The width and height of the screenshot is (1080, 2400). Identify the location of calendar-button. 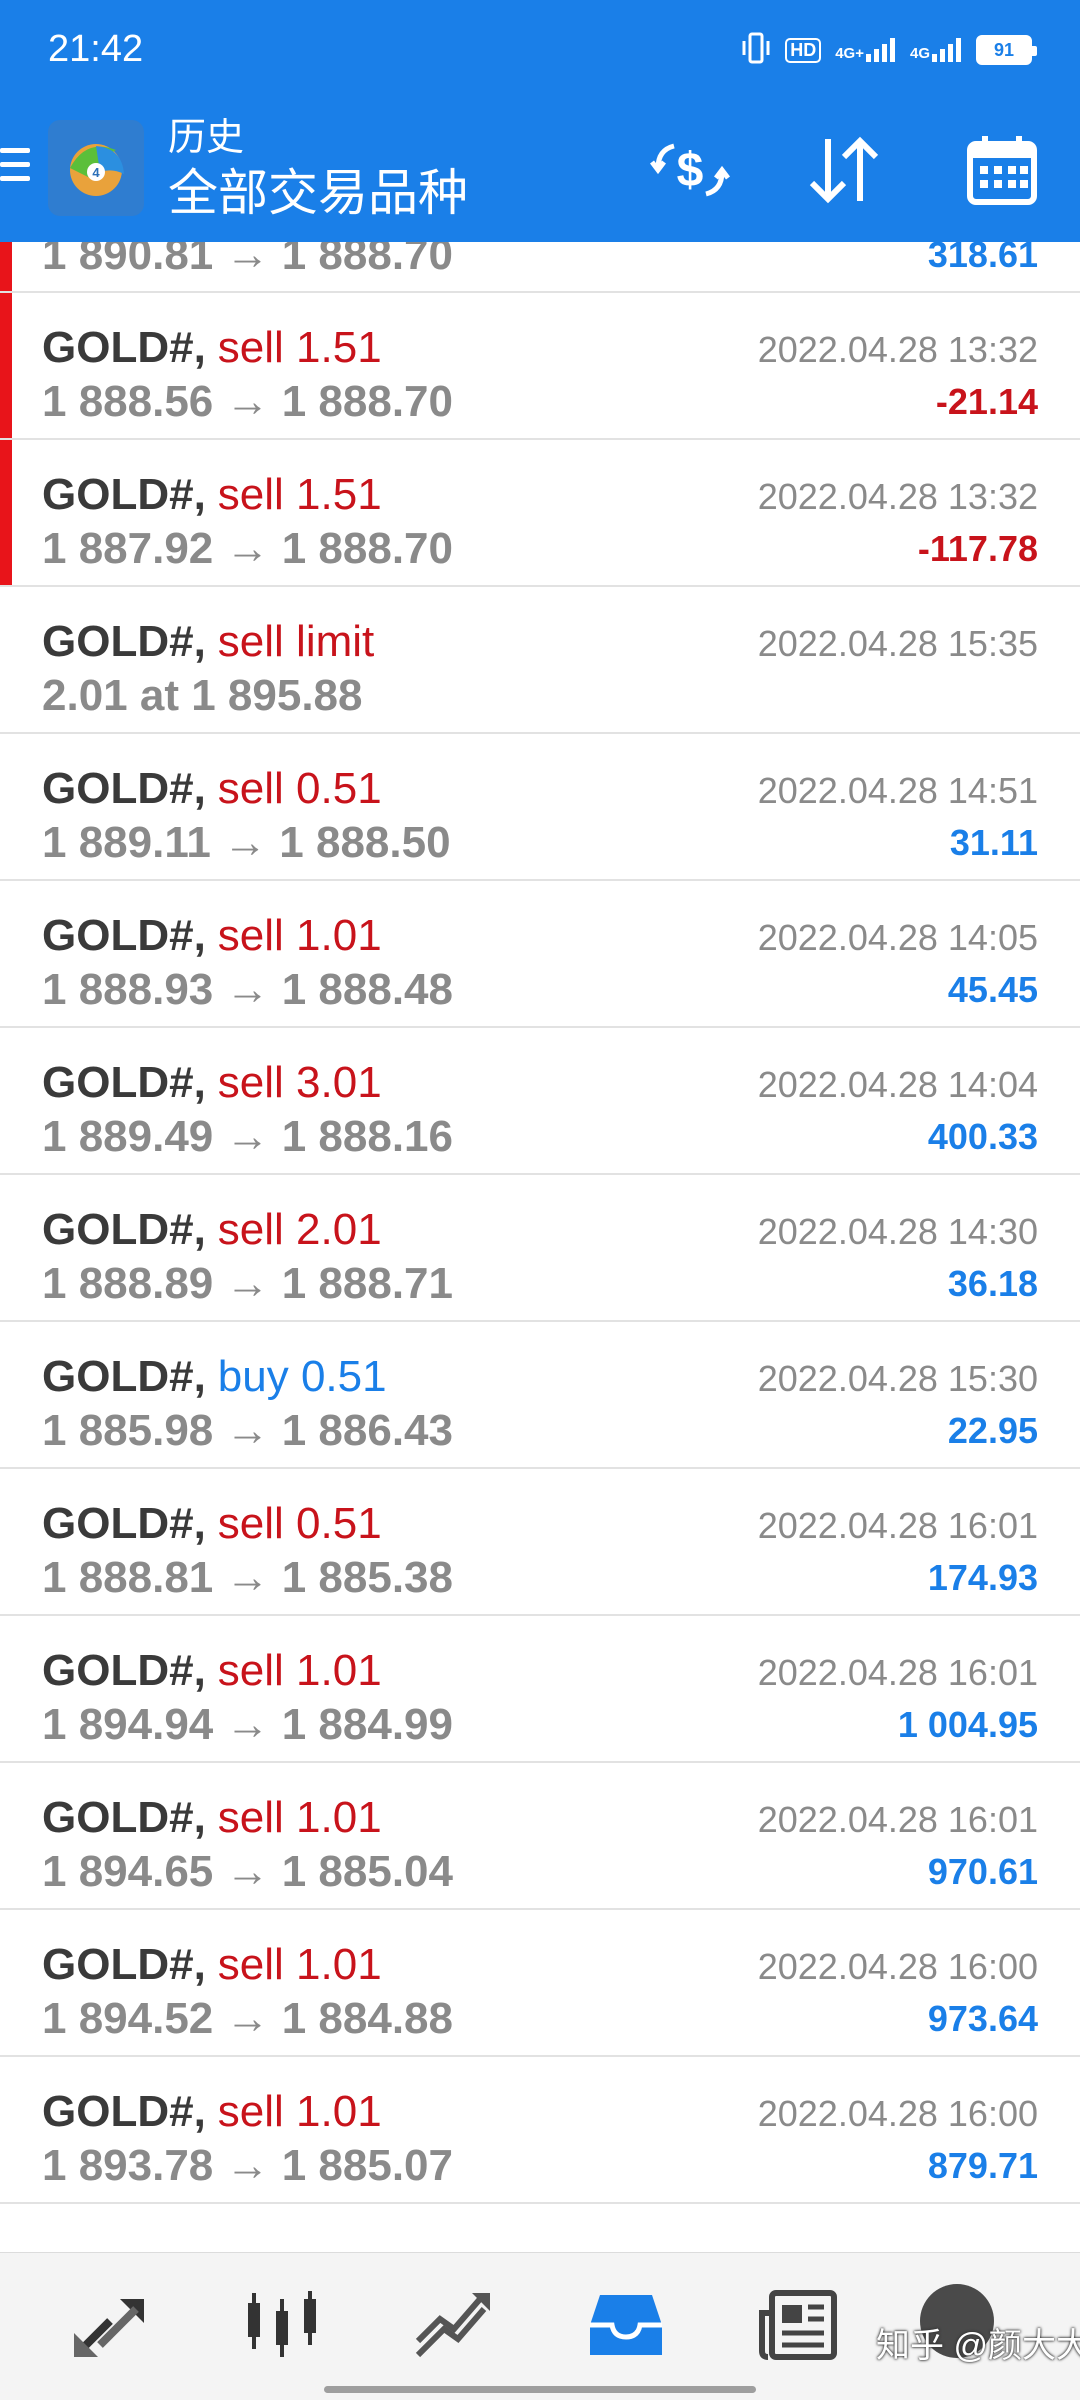
(1002, 172).